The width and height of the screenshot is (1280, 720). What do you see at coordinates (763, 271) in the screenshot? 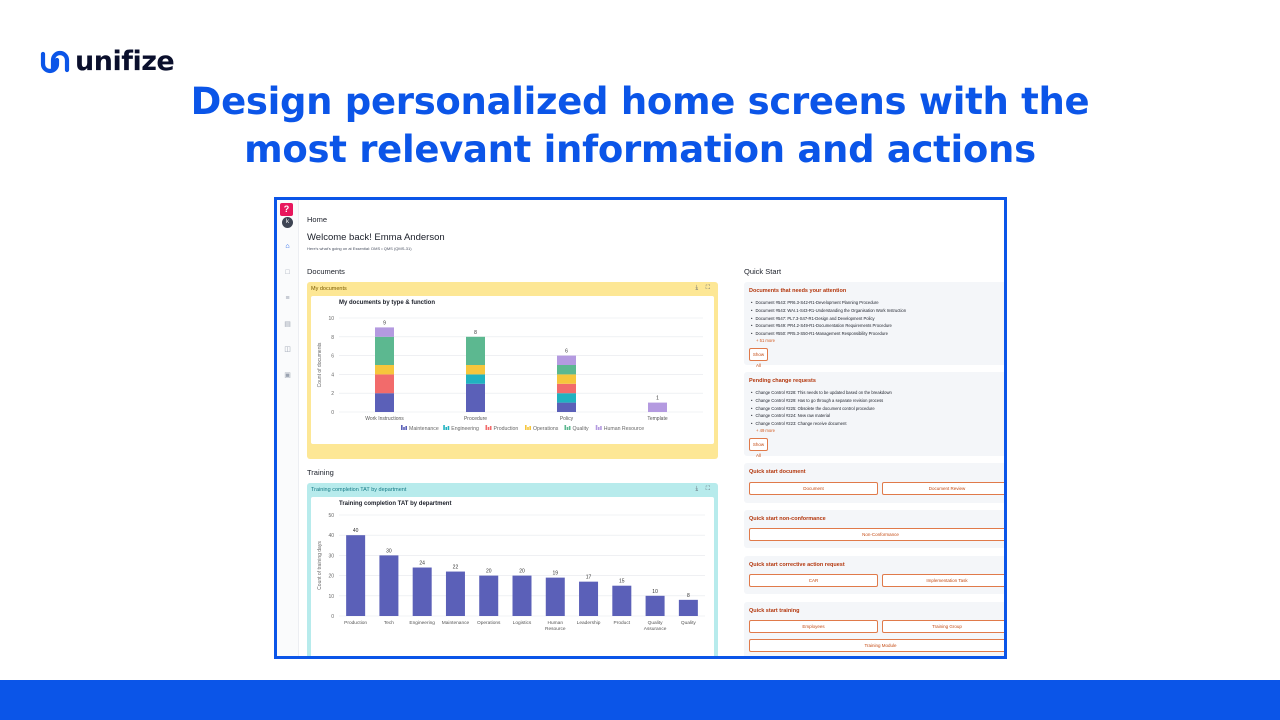
I see `quick-start-section-title: Quick Start` at bounding box center [763, 271].